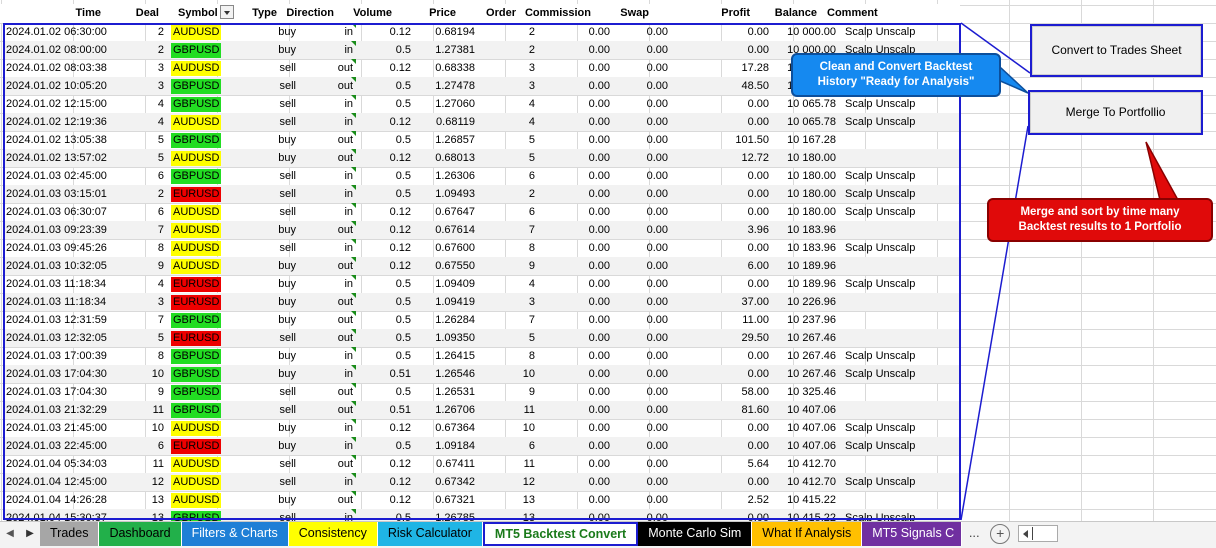 The height and width of the screenshot is (548, 1216). What do you see at coordinates (68, 230) in the screenshot?
I see `cell-time: 2024.01.03 09:23:39` at bounding box center [68, 230].